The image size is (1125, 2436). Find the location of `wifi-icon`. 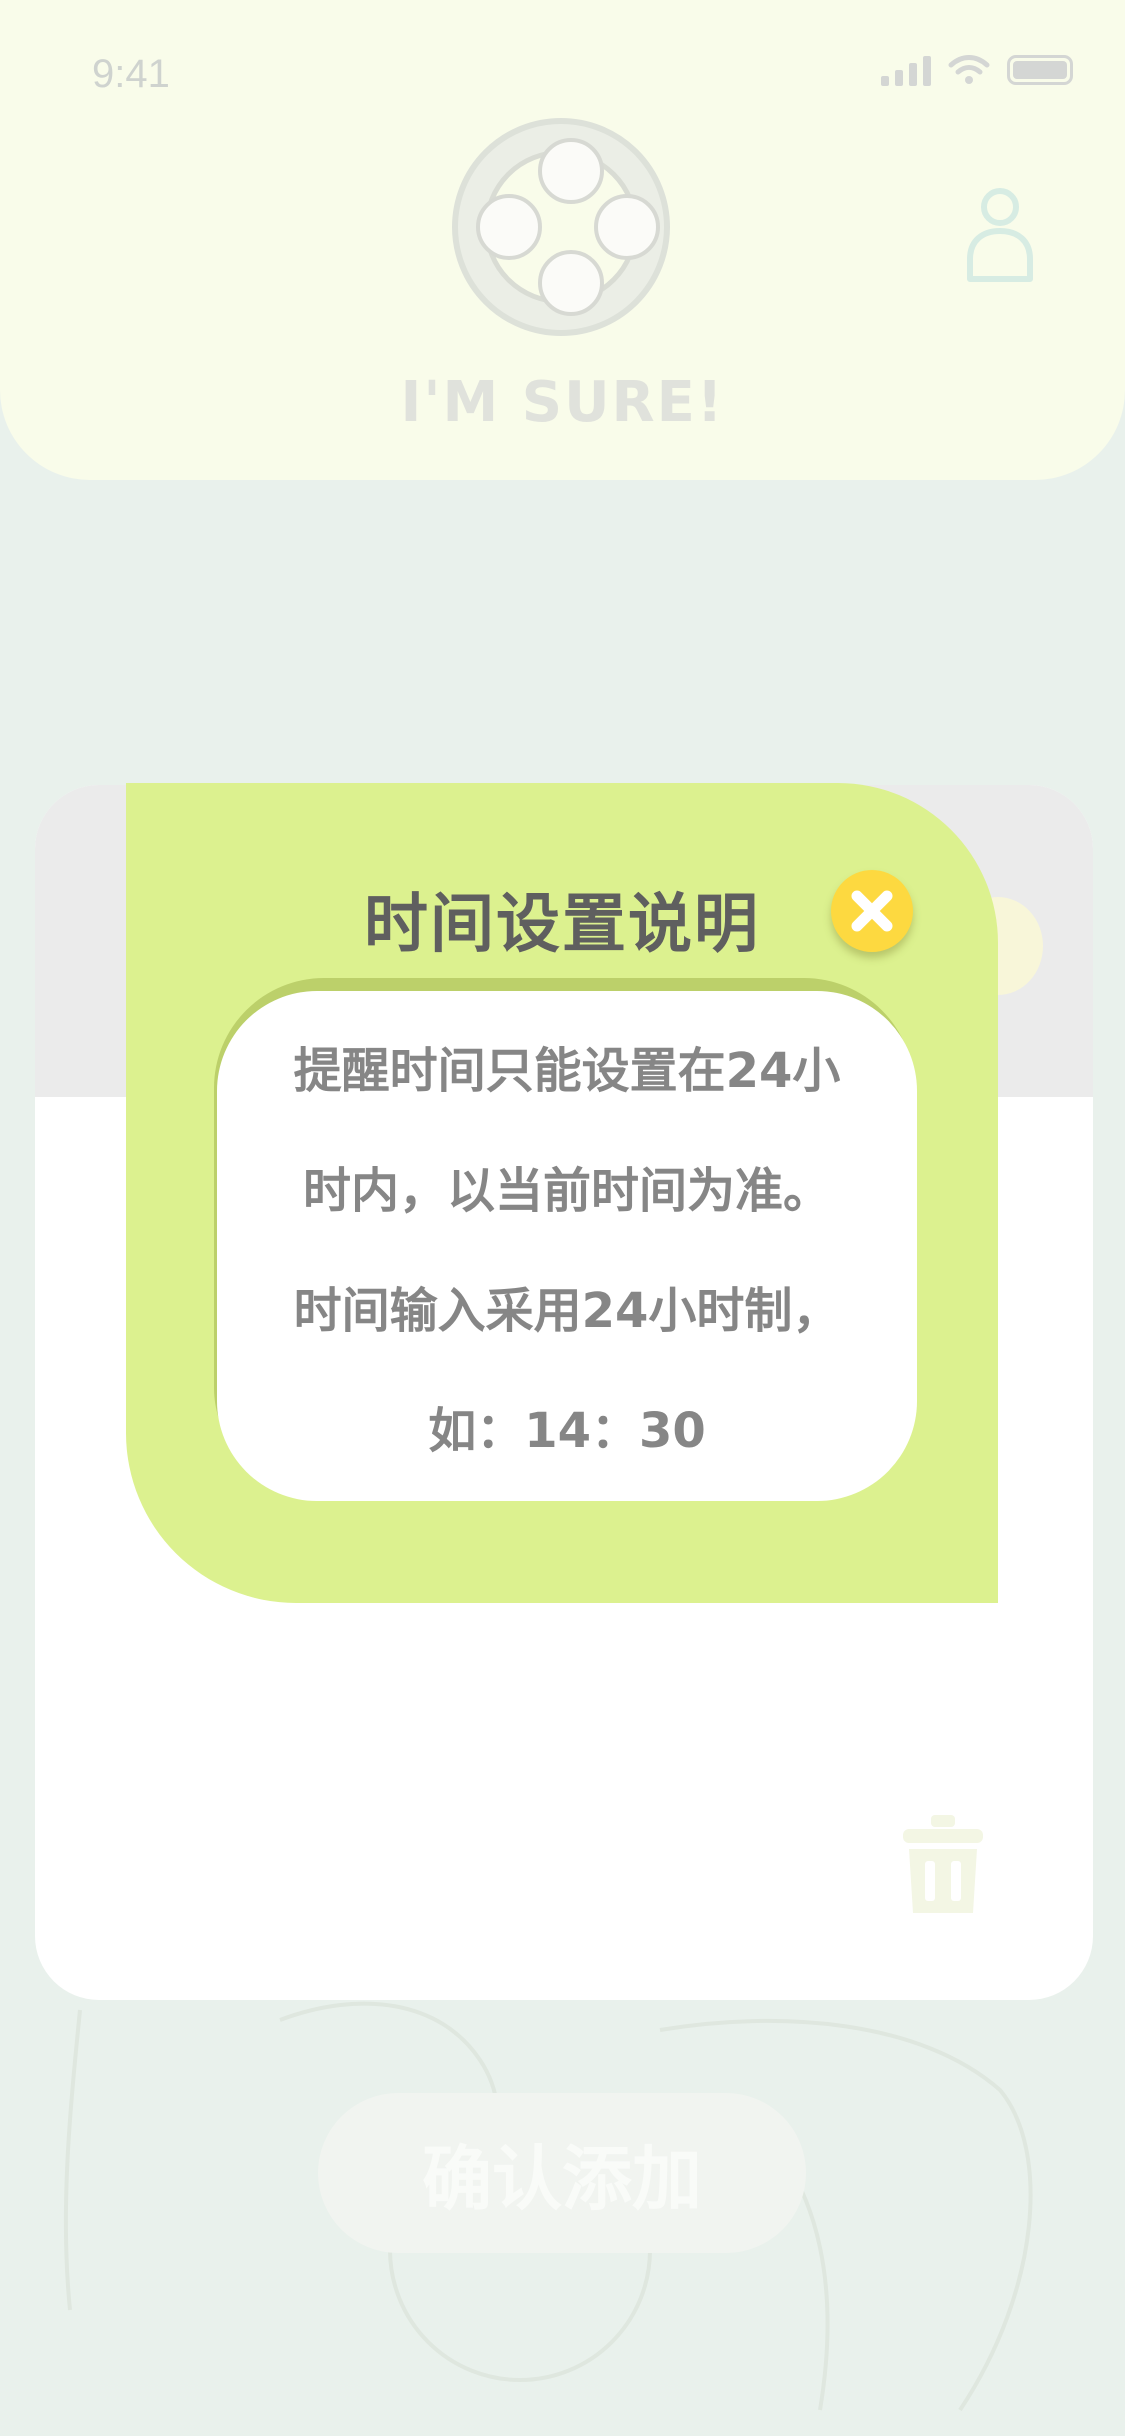

wifi-icon is located at coordinates (969, 69).